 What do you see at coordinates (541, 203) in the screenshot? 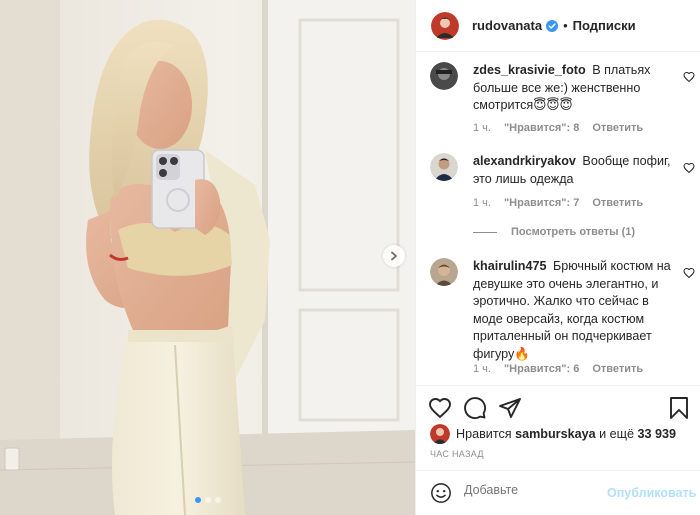
I see `comment-likes: "Нравится": 7` at bounding box center [541, 203].